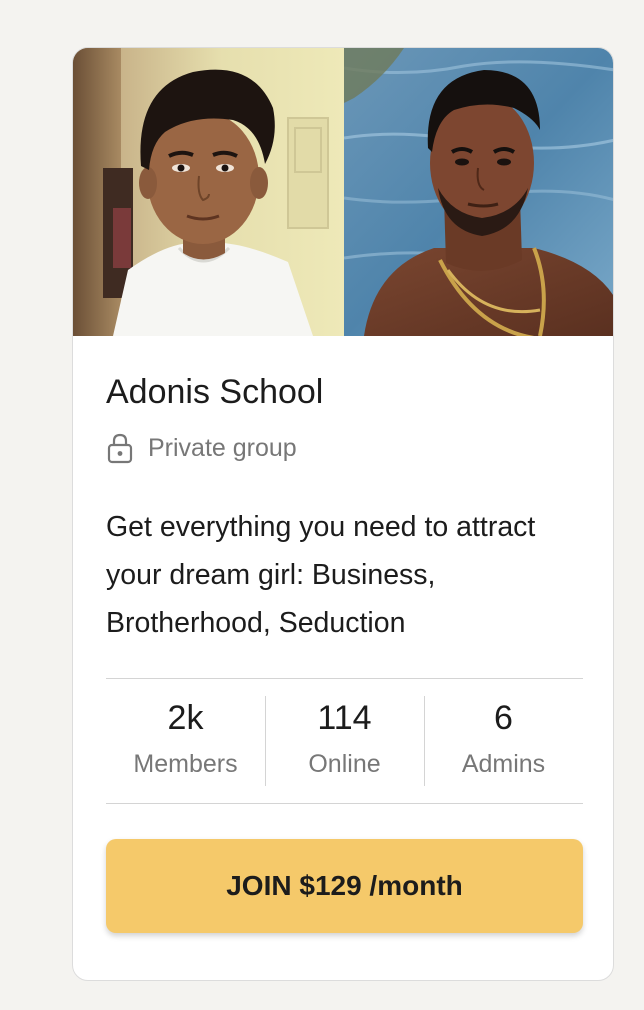  Describe the element at coordinates (344, 886) in the screenshot. I see `join-button: JOIN $129 /month` at that location.